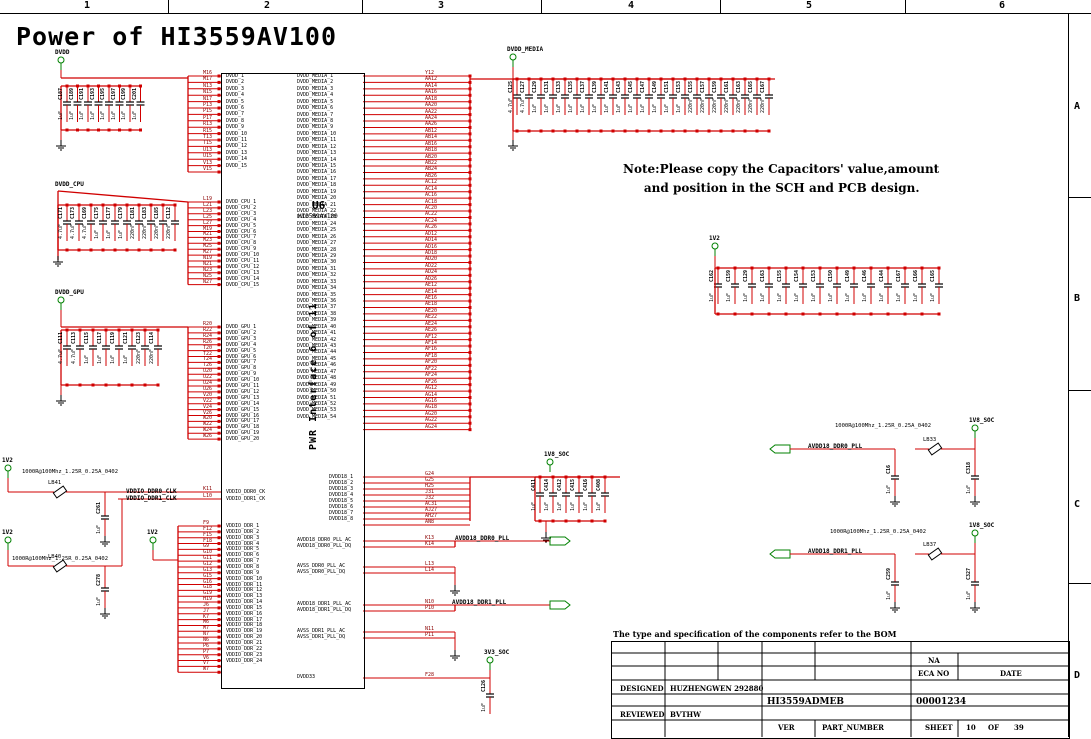 The width and height of the screenshot is (1091, 739). What do you see at coordinates (642, 688) in the screenshot?
I see `tb-designed-label: DESIGNED` at bounding box center [642, 688].